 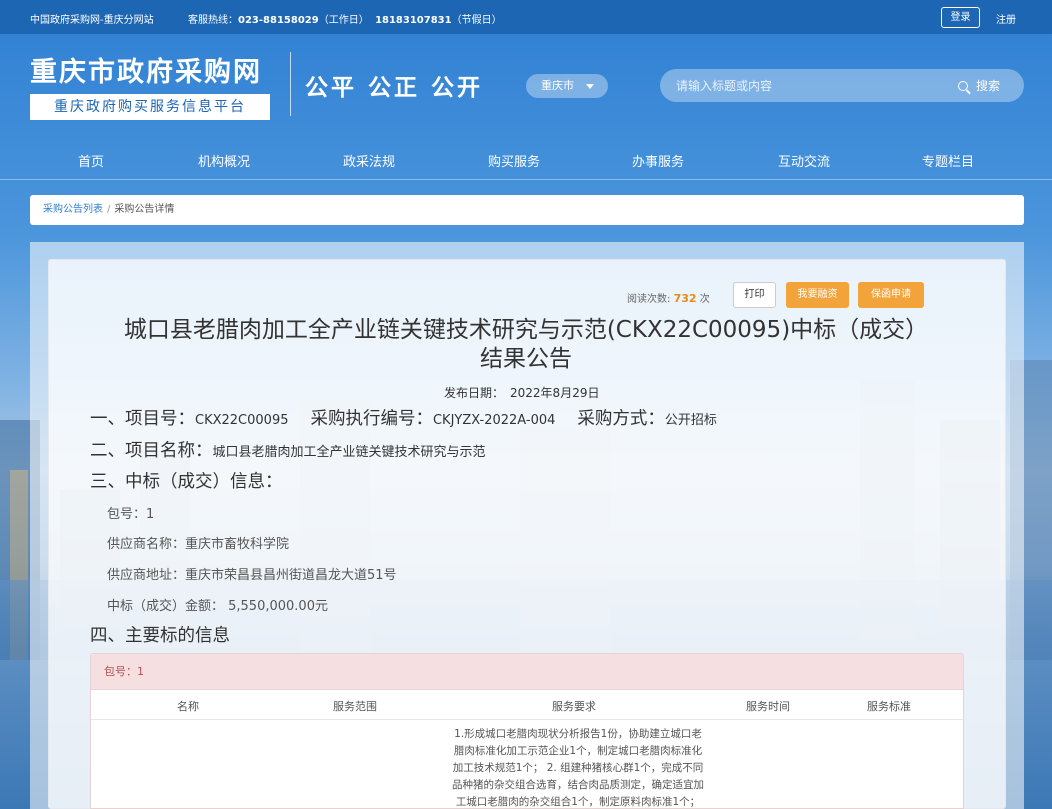 I want to click on city-select-value: 重庆市, so click(x=557, y=85).